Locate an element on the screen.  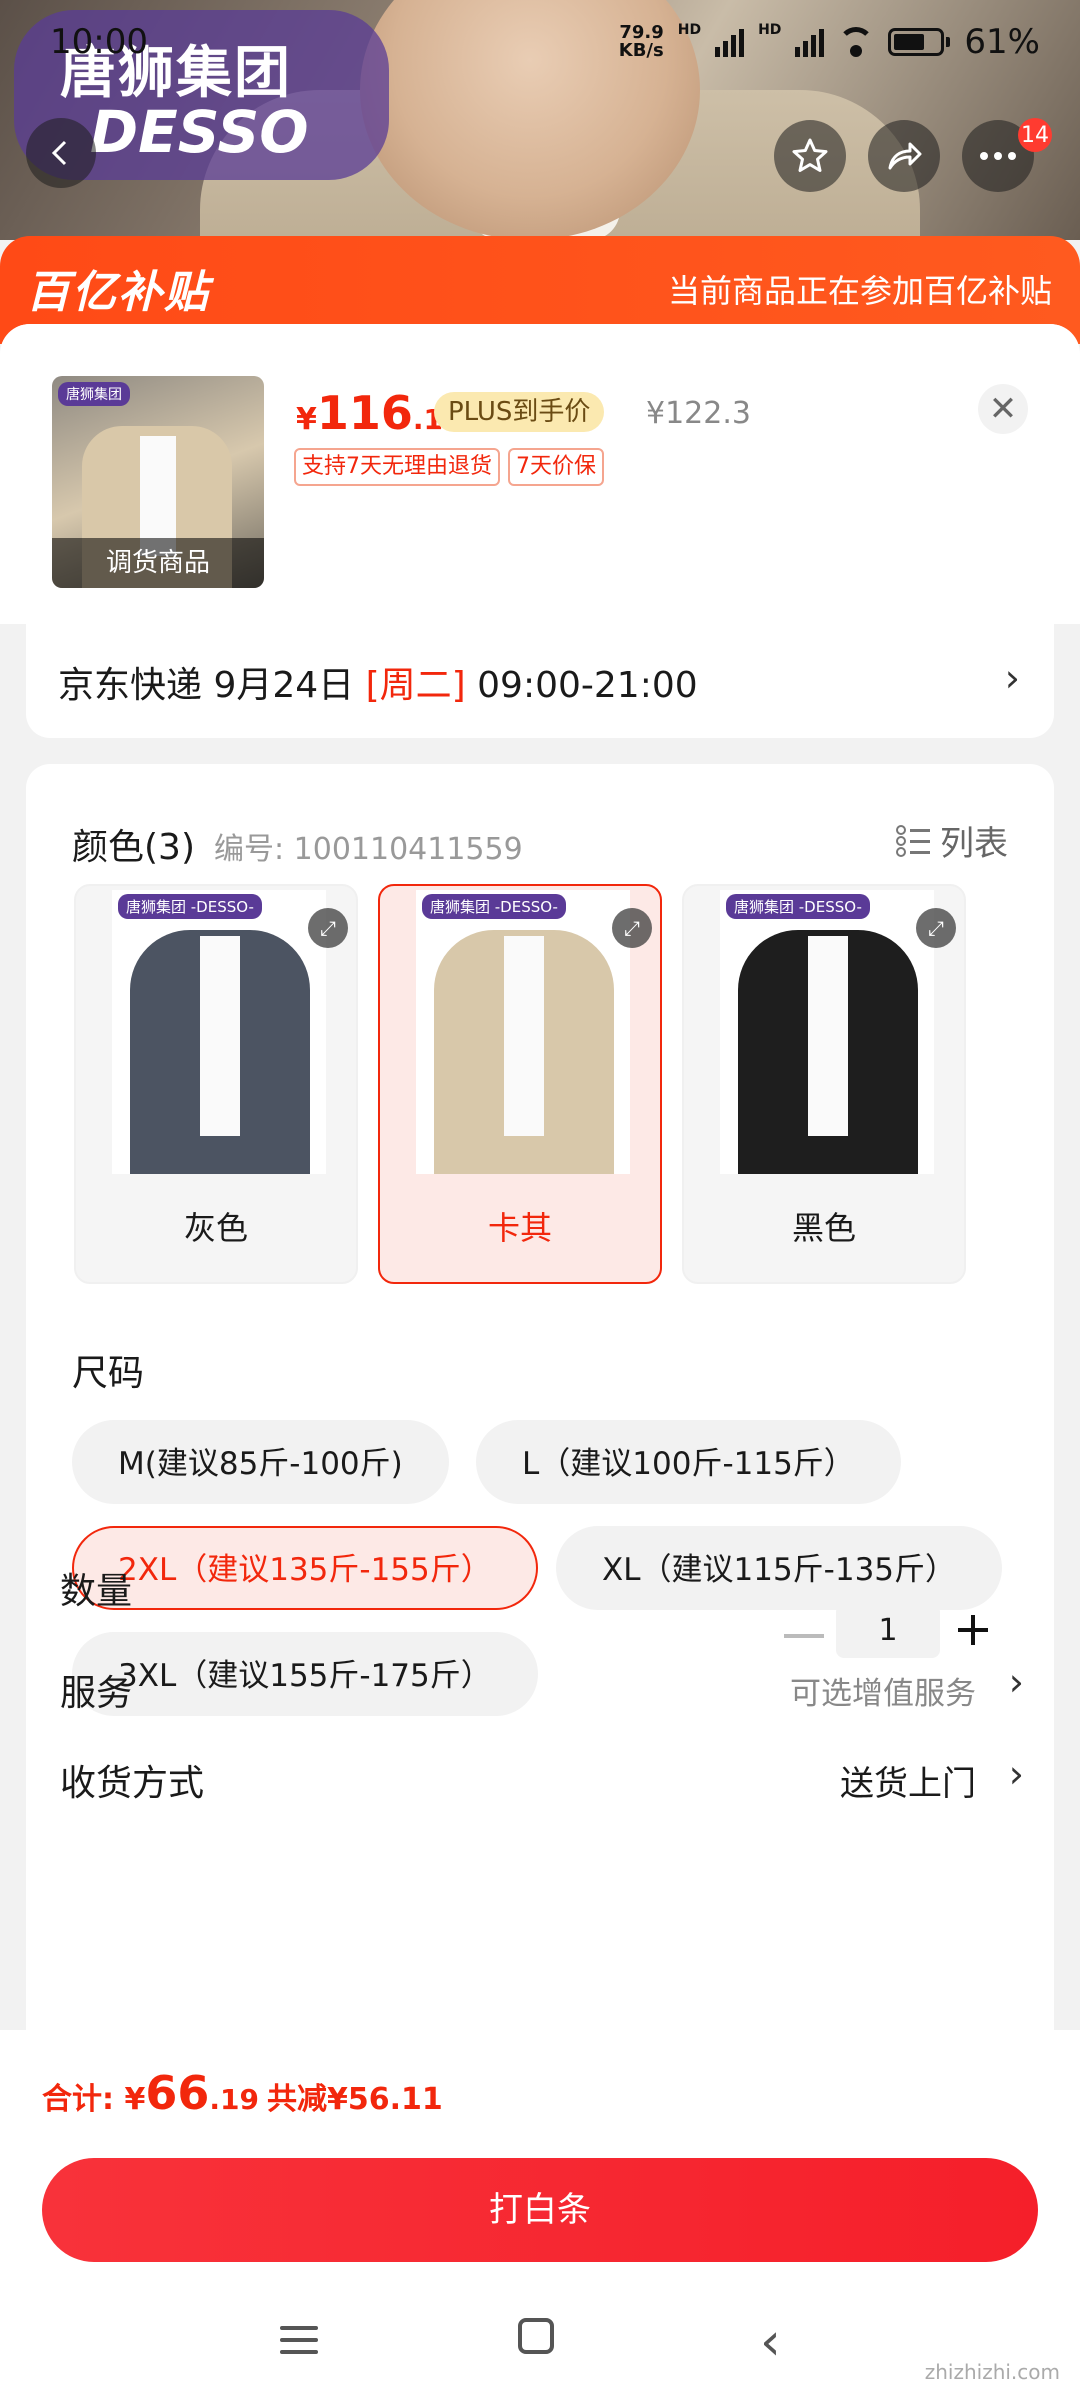
status-time: 10:00 is located at coordinates (99, 42).